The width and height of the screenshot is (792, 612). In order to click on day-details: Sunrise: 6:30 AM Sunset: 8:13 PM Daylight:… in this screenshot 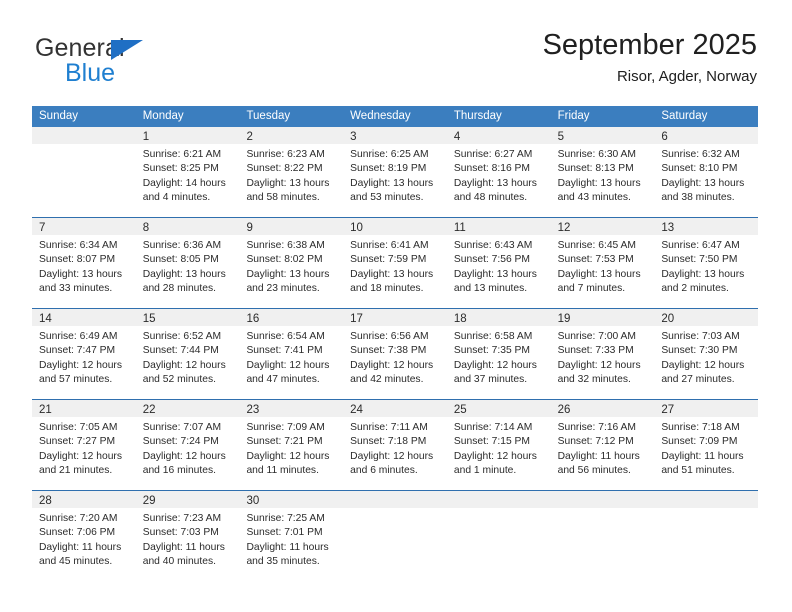, I will do `click(603, 175)`.